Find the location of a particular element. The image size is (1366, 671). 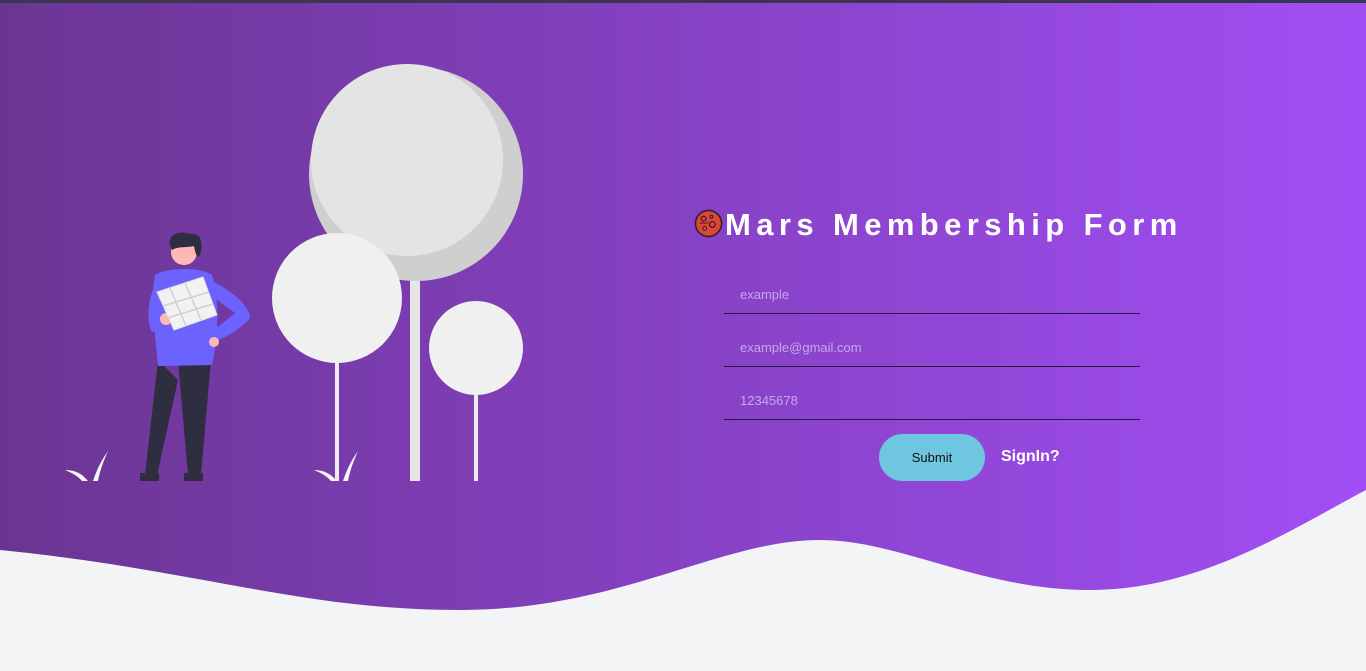

name-input is located at coordinates (932, 295).